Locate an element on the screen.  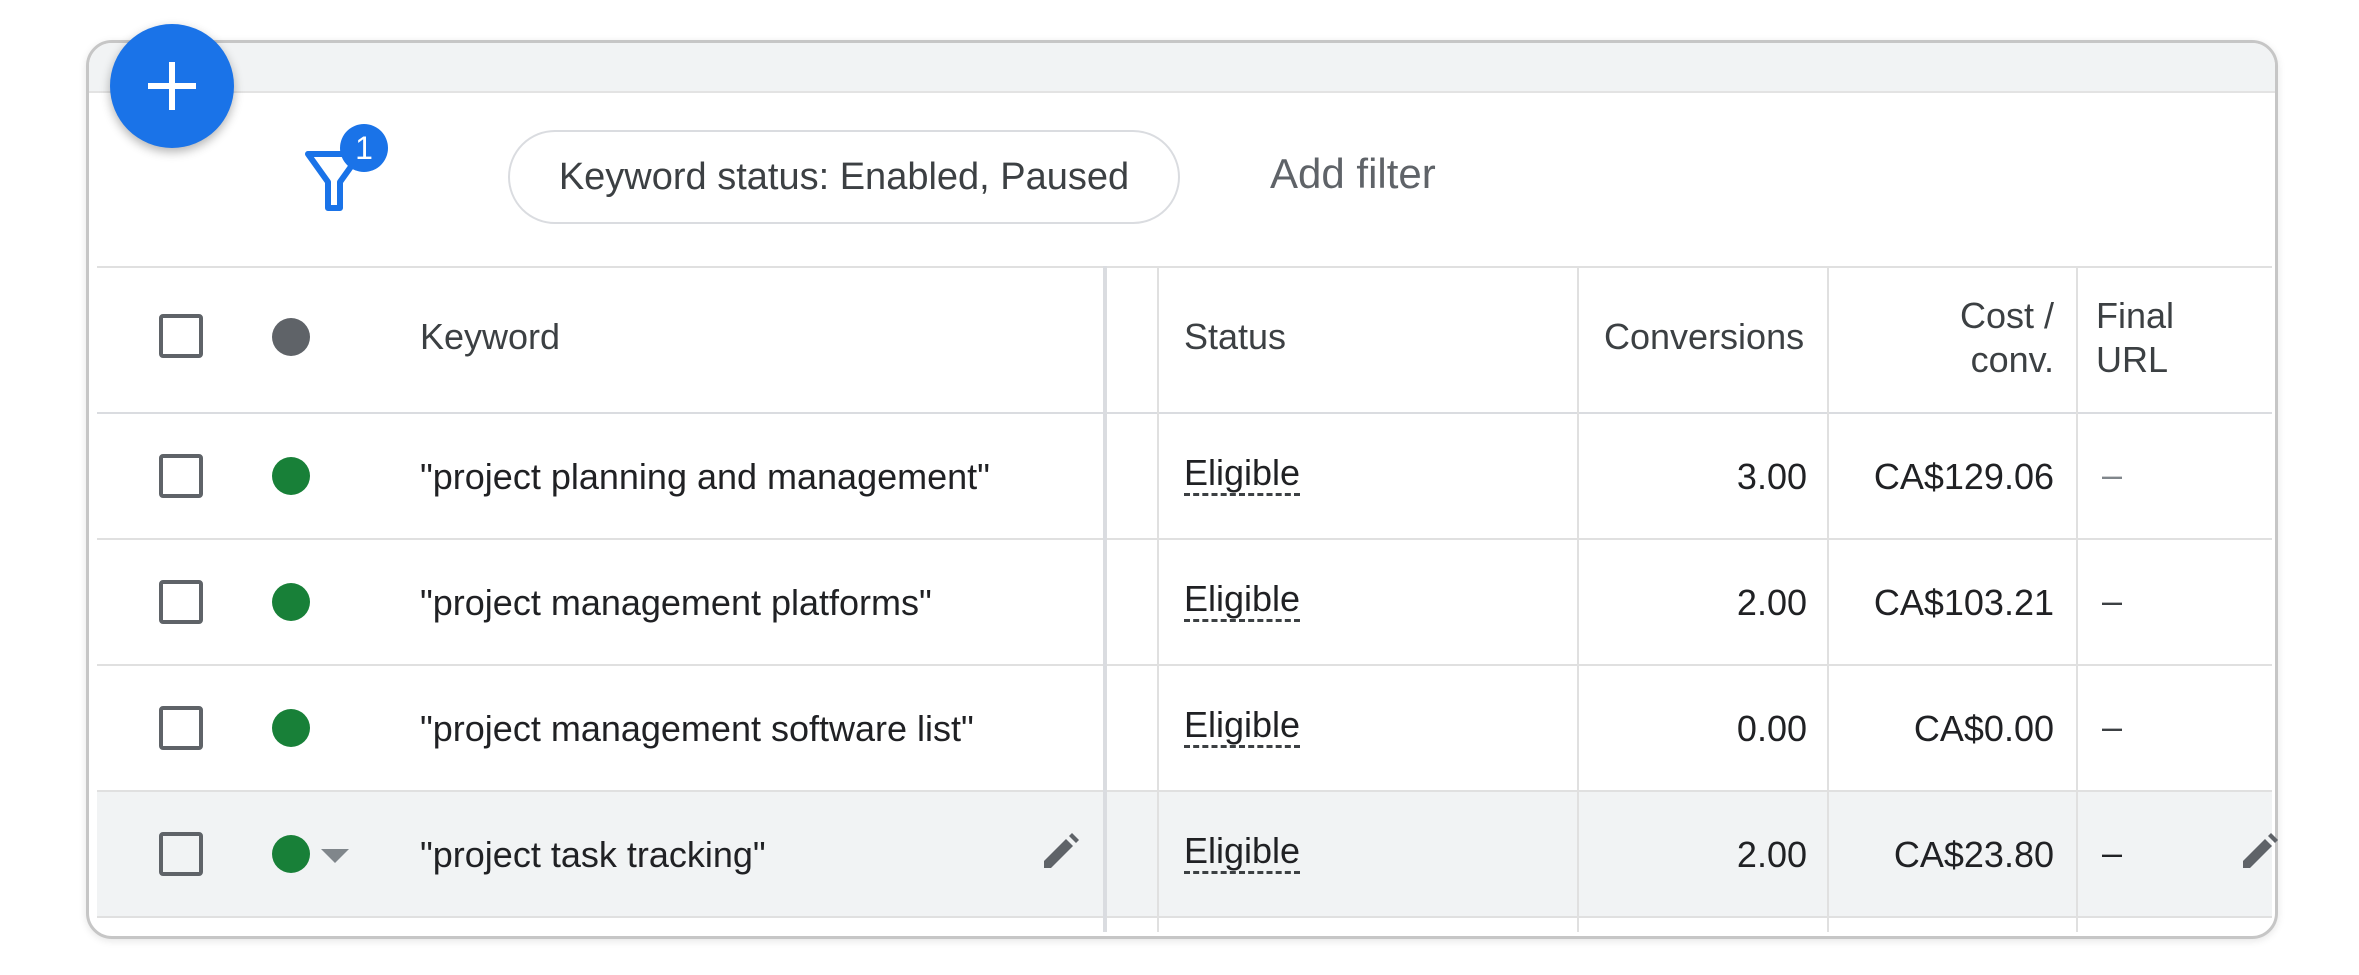
keyword-cell: "project planning and management" is located at coordinates (705, 477).